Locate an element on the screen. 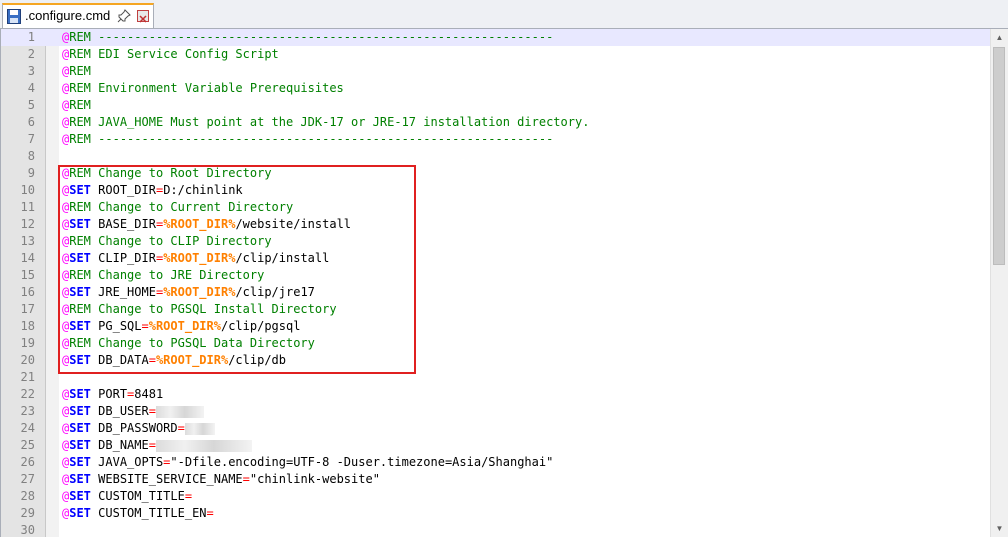 The height and width of the screenshot is (539, 1008). code-line: 9 @REM Change to Root Directory is located at coordinates (496, 173).